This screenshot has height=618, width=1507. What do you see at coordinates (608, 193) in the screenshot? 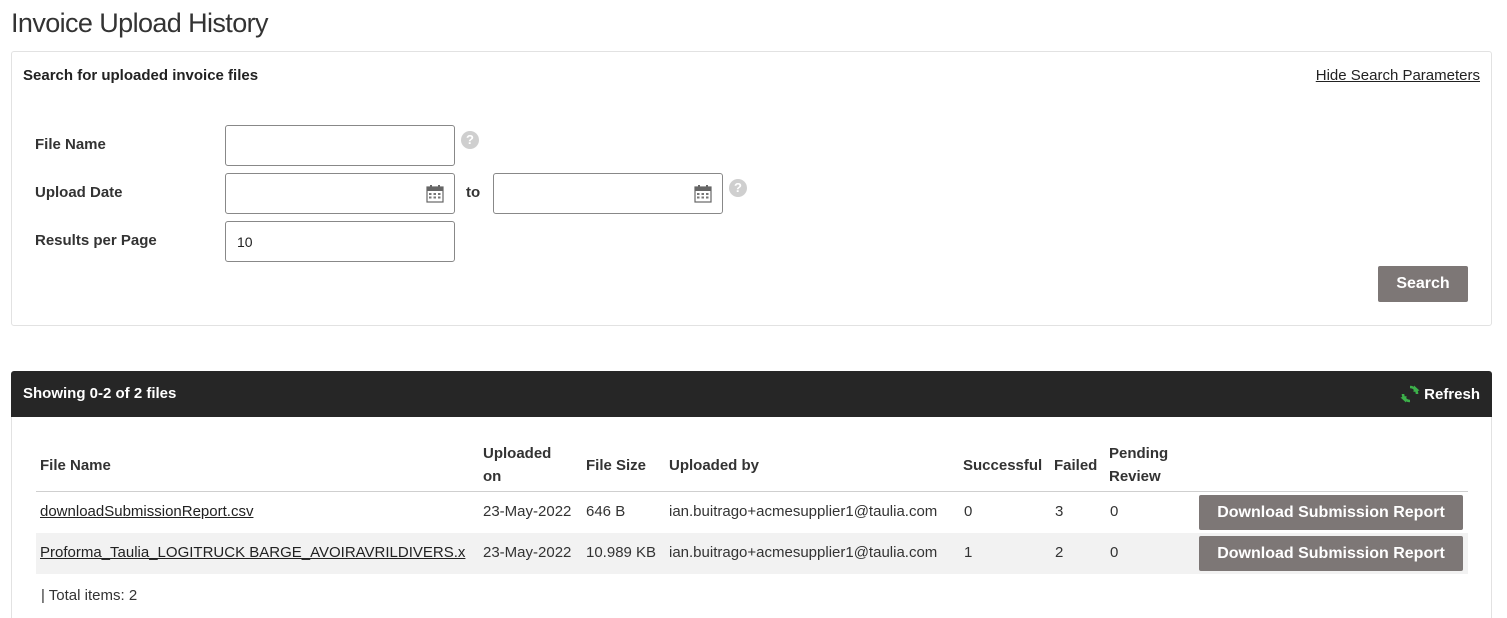
I see `upload-date-to-input` at bounding box center [608, 193].